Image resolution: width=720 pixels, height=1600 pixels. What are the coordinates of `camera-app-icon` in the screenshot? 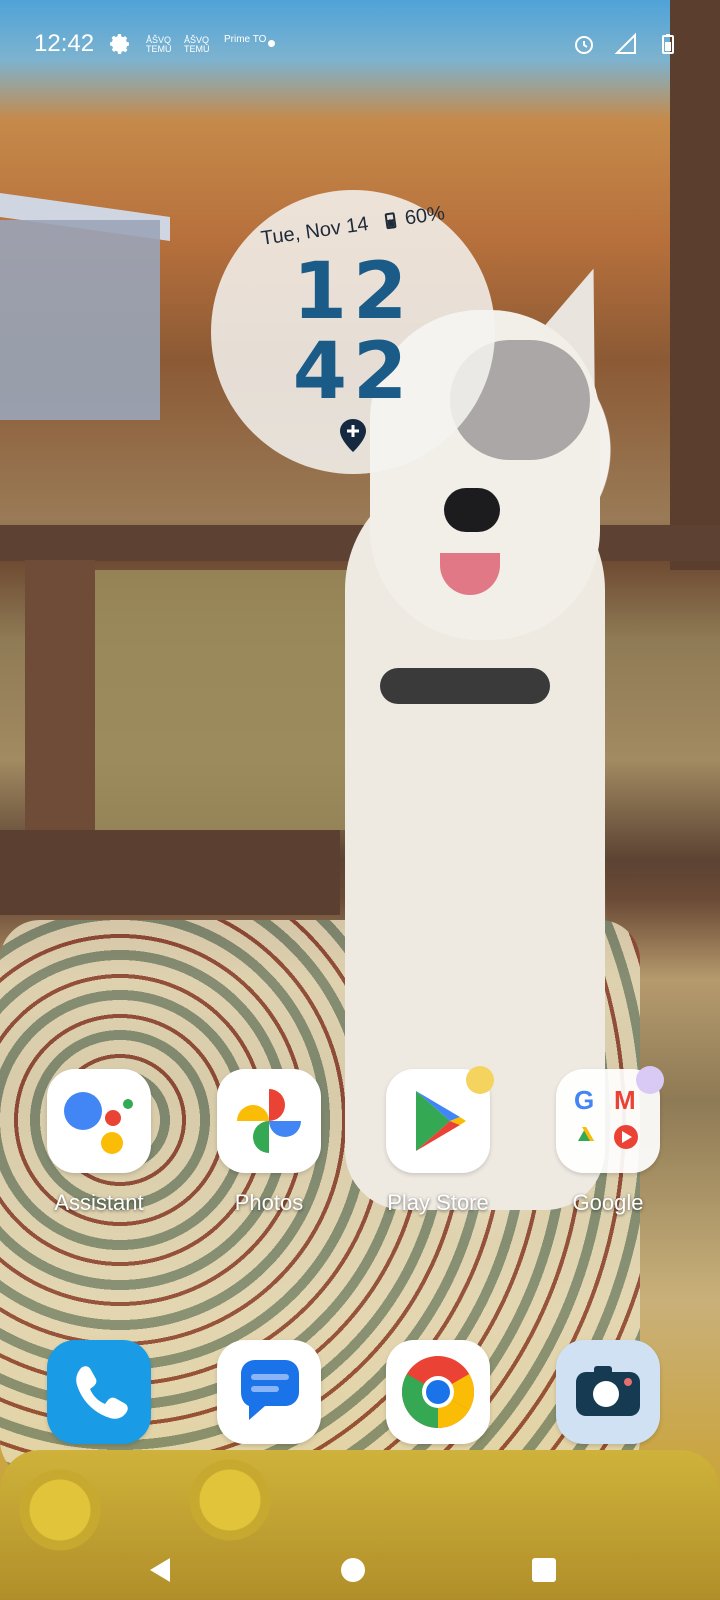 It's located at (608, 1392).